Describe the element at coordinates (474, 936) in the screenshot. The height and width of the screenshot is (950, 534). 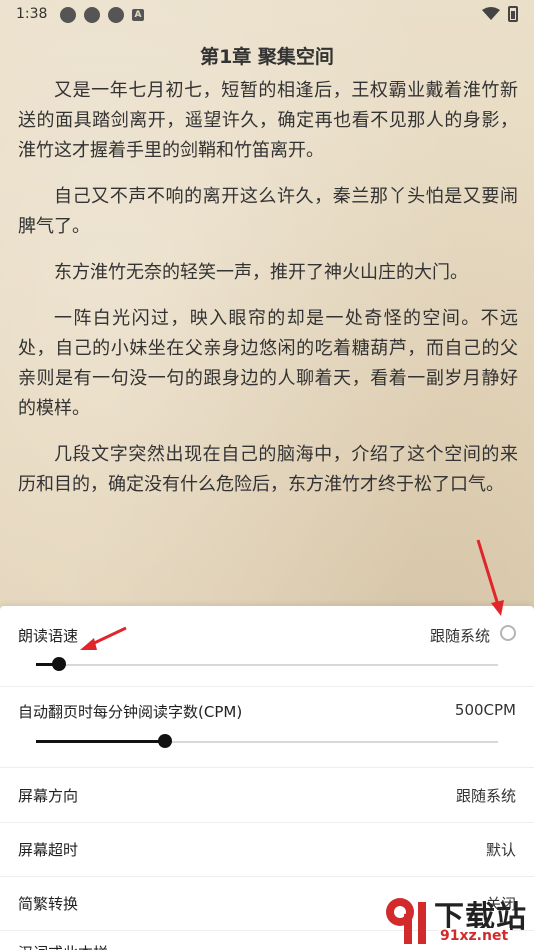
I see `watermark-url: 91xz.net` at that location.